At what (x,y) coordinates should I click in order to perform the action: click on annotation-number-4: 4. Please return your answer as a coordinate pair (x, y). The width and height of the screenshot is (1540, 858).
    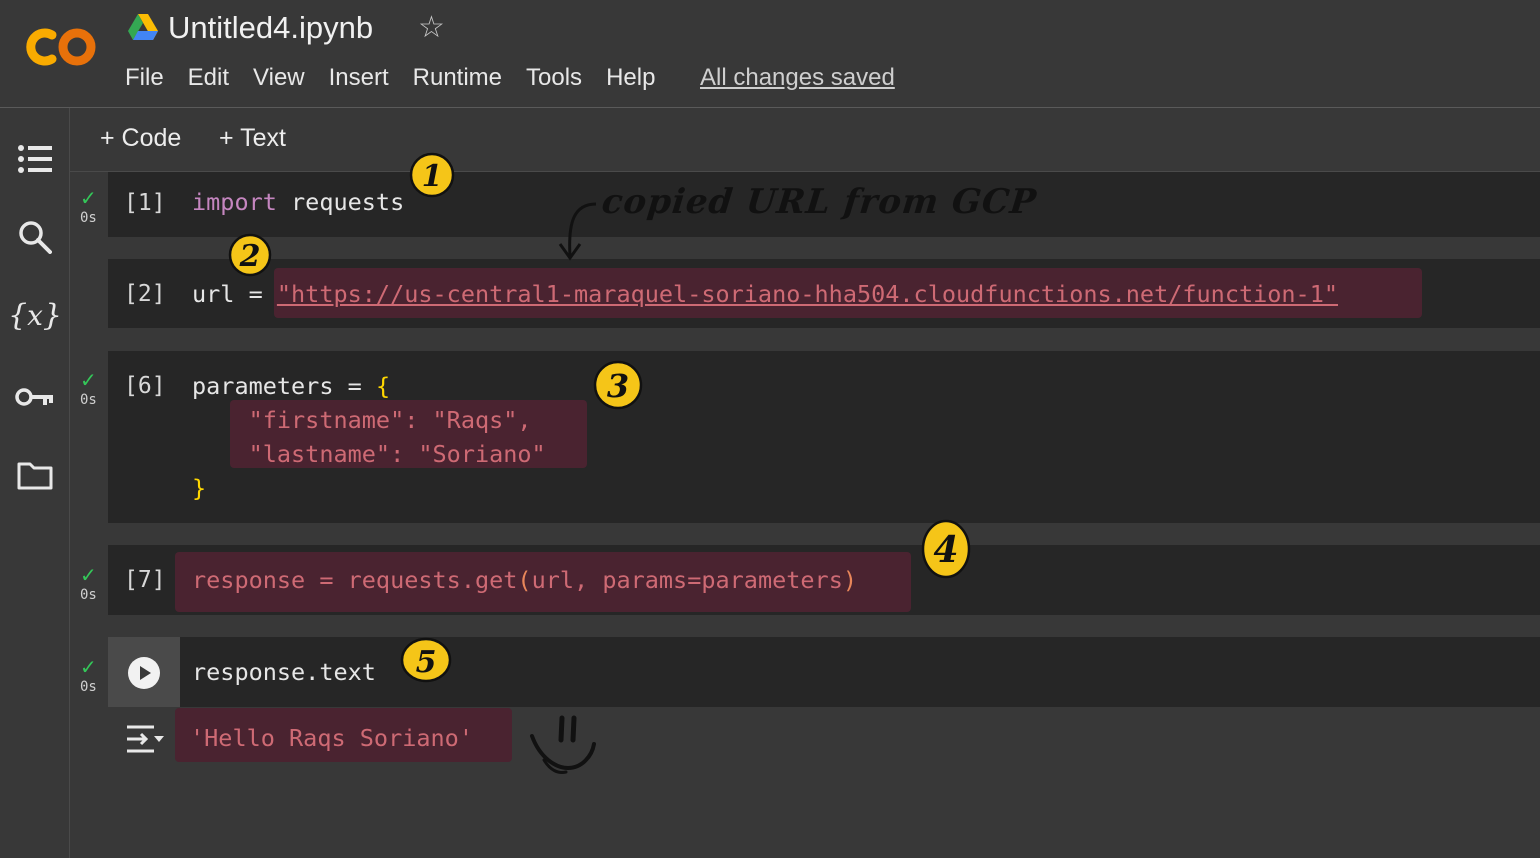
    Looking at the image, I should click on (946, 549).